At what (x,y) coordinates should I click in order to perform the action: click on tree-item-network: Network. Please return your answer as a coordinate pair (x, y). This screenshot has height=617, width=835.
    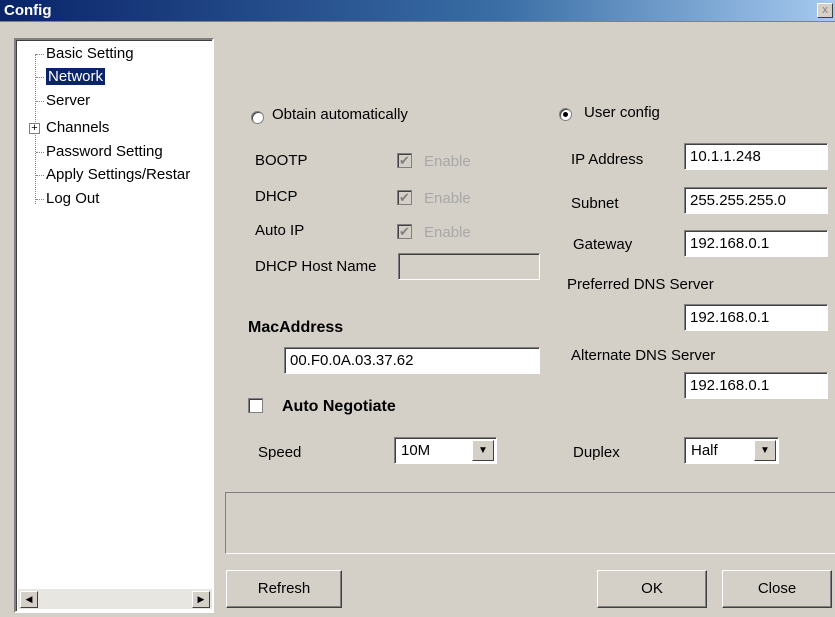
    Looking at the image, I should click on (76, 77).